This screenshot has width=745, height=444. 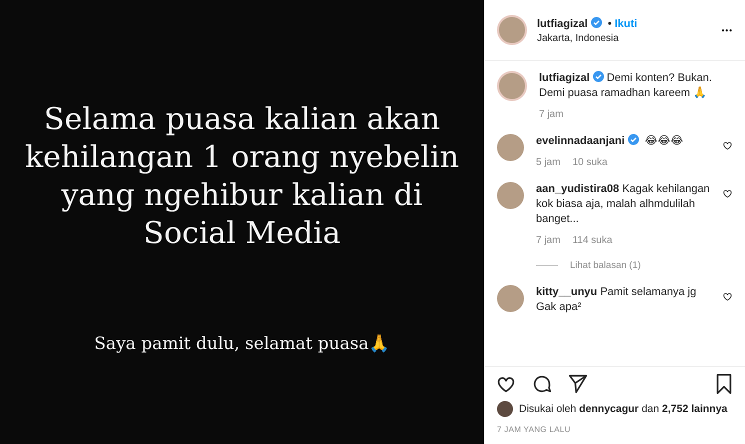 I want to click on follow-button: Ikuti, so click(x=626, y=24).